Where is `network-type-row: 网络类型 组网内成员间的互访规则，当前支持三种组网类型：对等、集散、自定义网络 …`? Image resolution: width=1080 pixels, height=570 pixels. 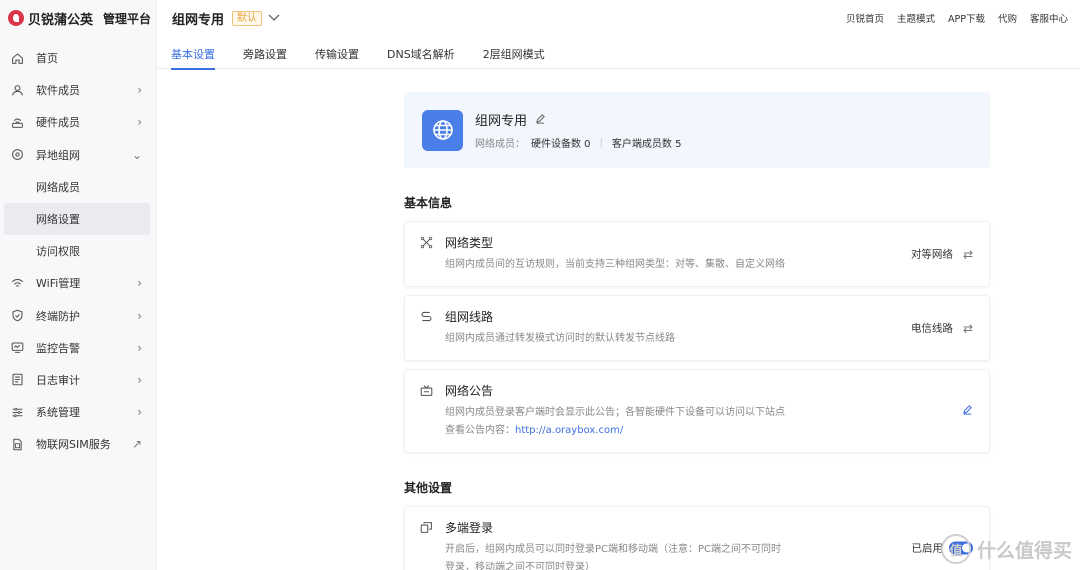 network-type-row: 网络类型 组网内成员间的互访规则，当前支持三种组网类型：对等、集散、自定义网络 … is located at coordinates (697, 254).